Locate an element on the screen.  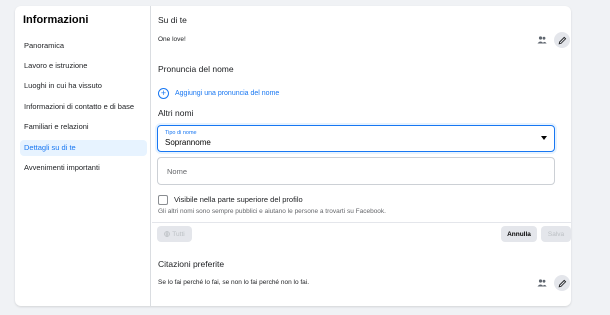
edit-about-button is located at coordinates (562, 40).